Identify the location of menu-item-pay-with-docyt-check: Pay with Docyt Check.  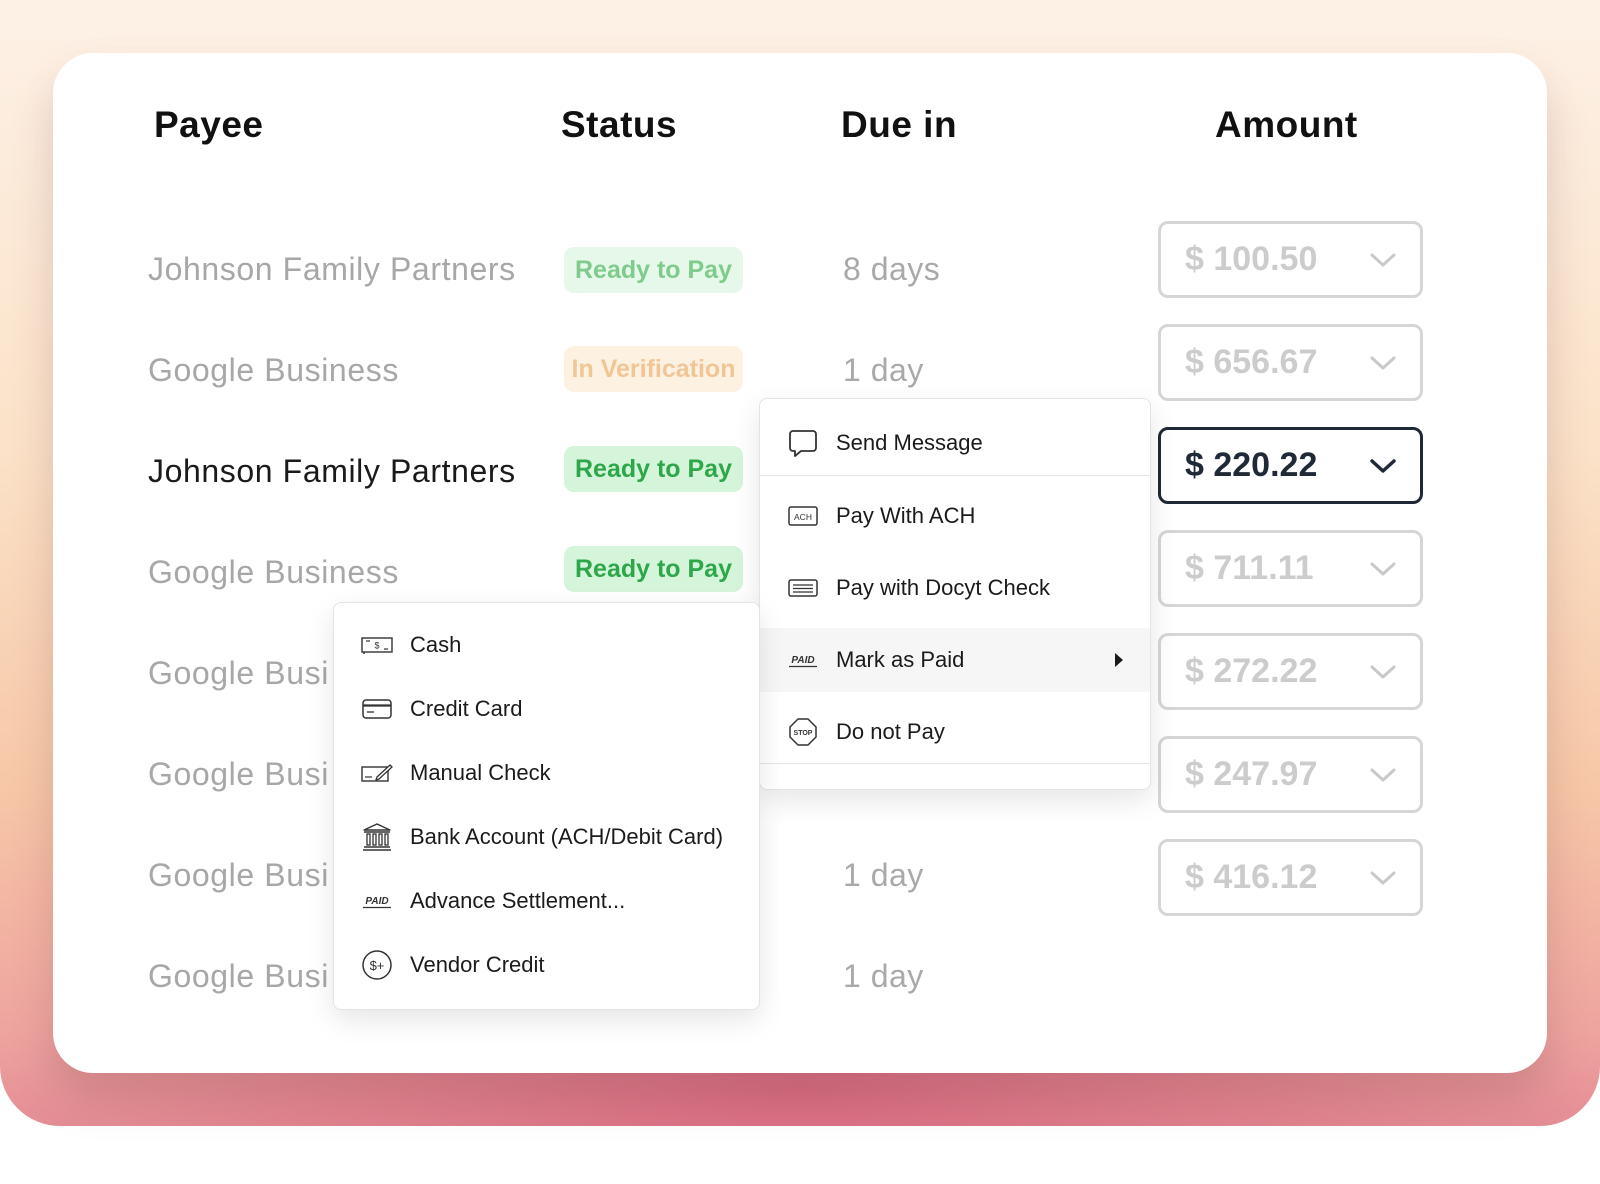
(955, 588).